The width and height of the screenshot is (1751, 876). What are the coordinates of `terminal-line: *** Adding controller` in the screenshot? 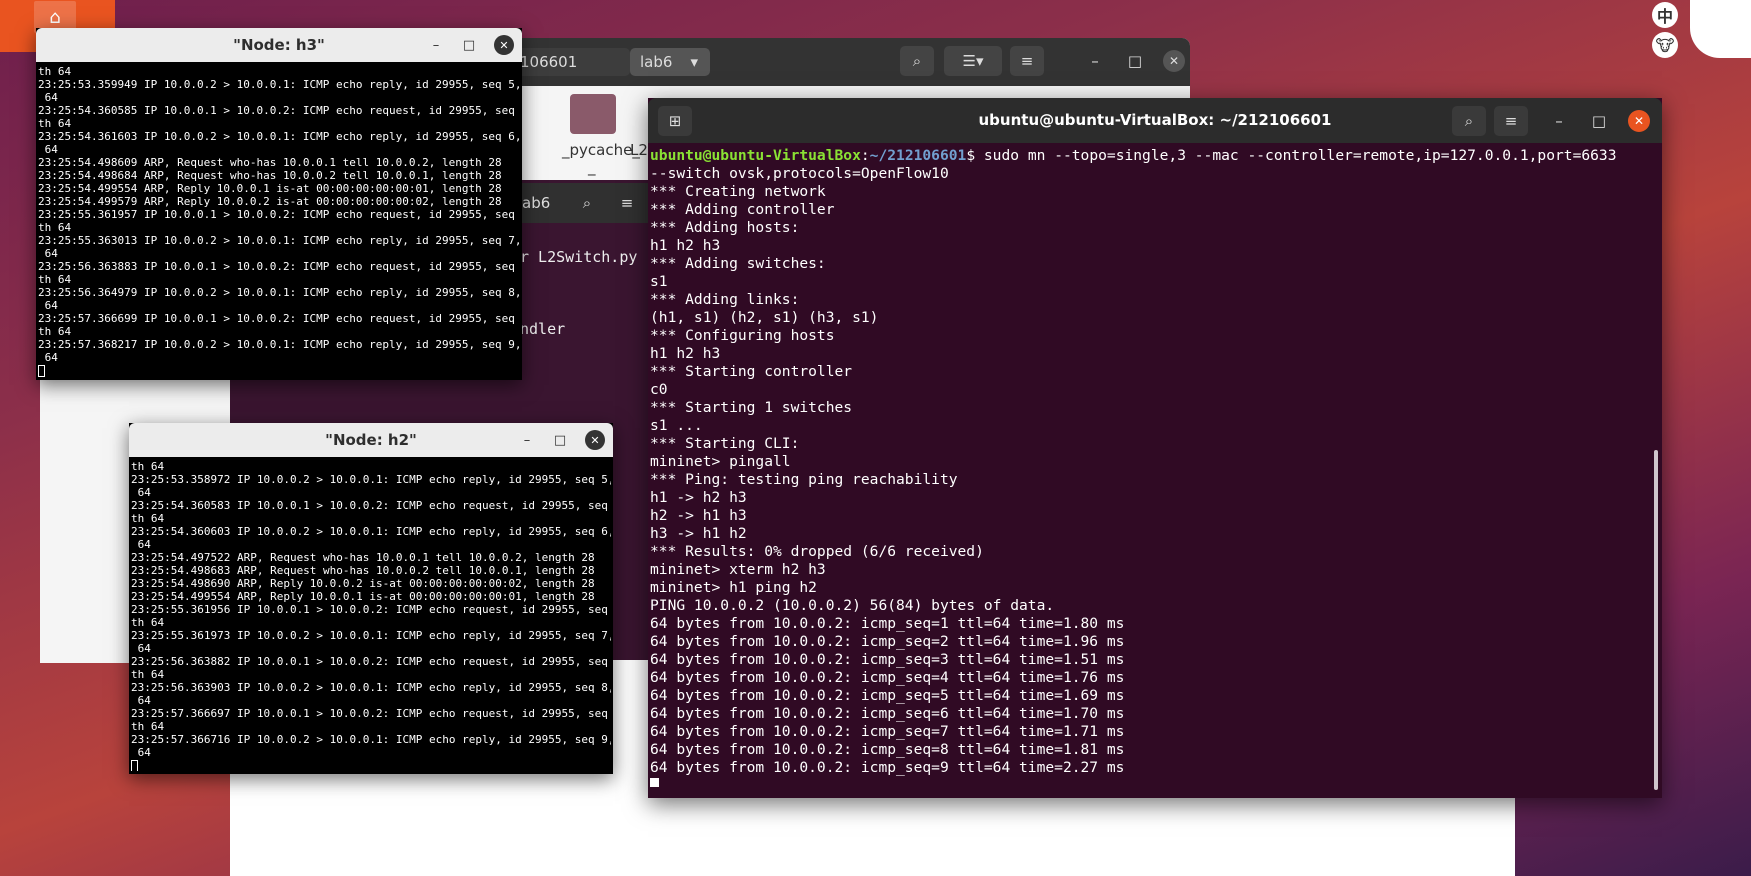 It's located at (742, 209).